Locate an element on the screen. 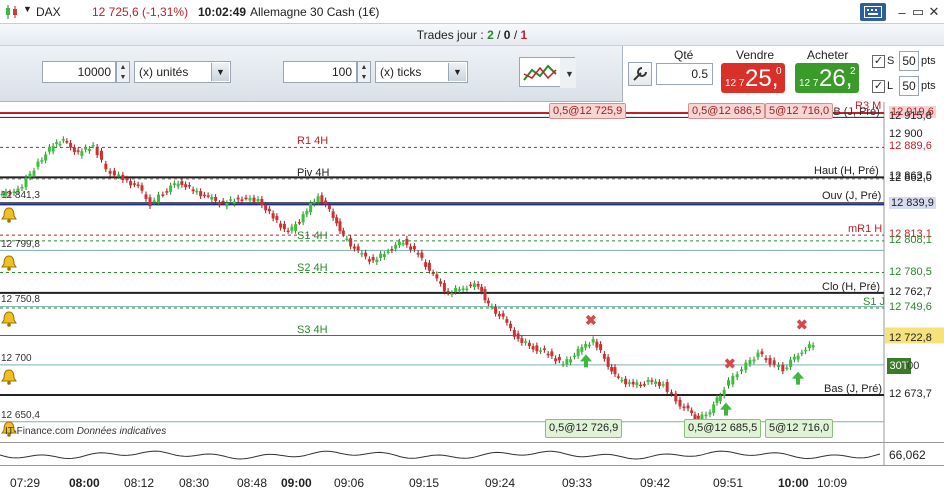  units-input: 10000 is located at coordinates (79, 72).